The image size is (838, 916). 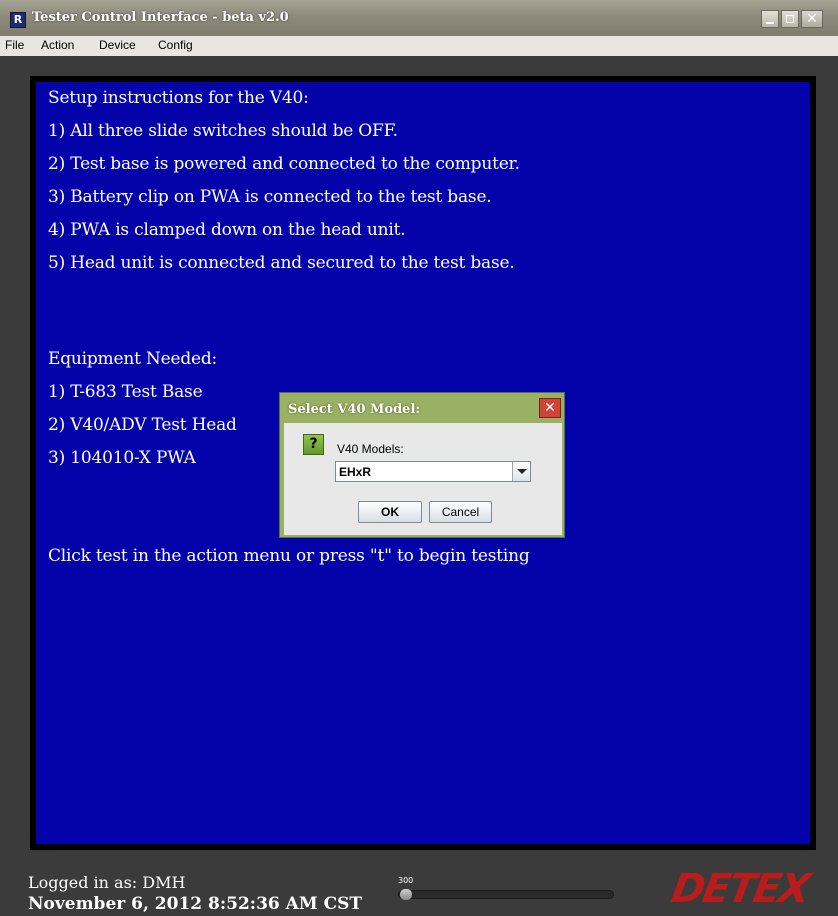 What do you see at coordinates (355, 472) in the screenshot?
I see `model-select-value: EHxR` at bounding box center [355, 472].